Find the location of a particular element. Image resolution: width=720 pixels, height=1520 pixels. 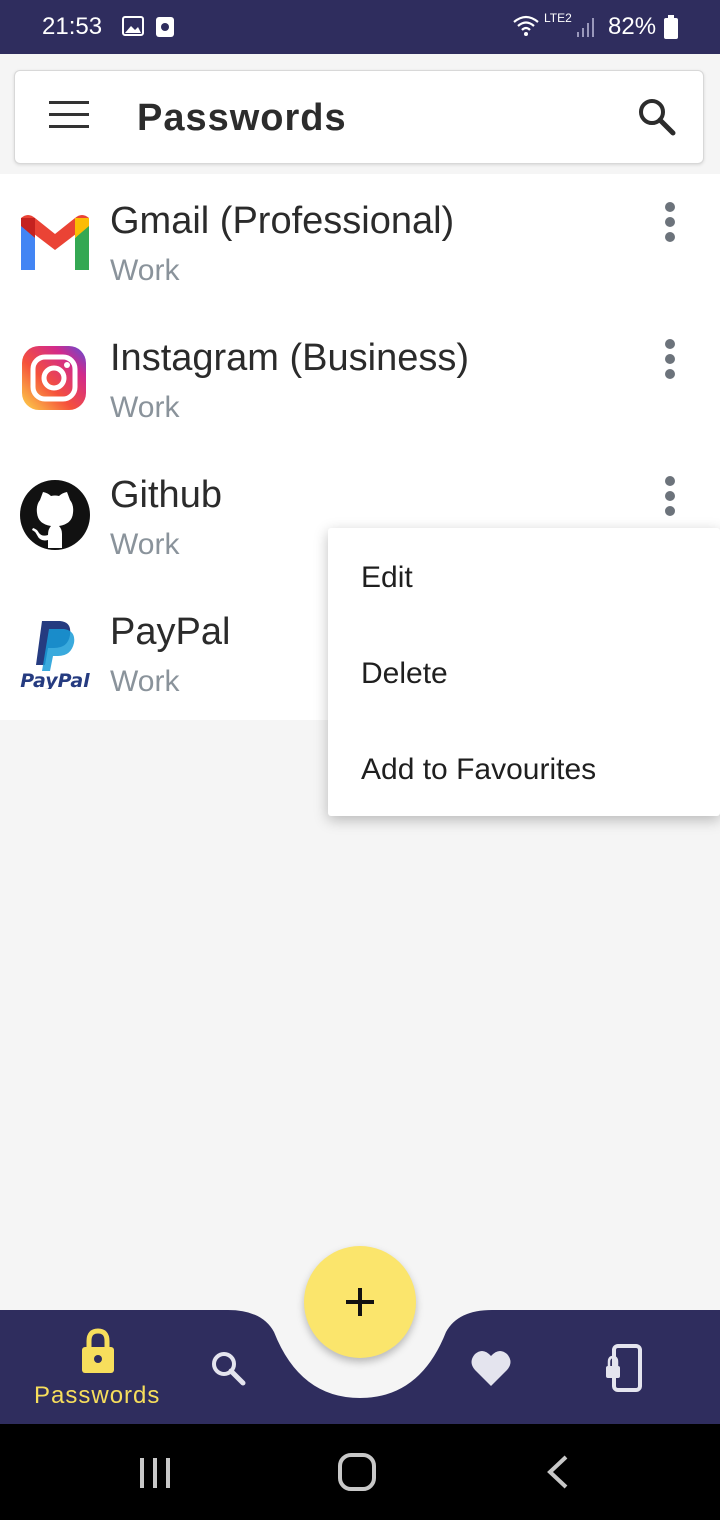

list-item: Instagram (Business) Work is located at coordinates (360, 379).